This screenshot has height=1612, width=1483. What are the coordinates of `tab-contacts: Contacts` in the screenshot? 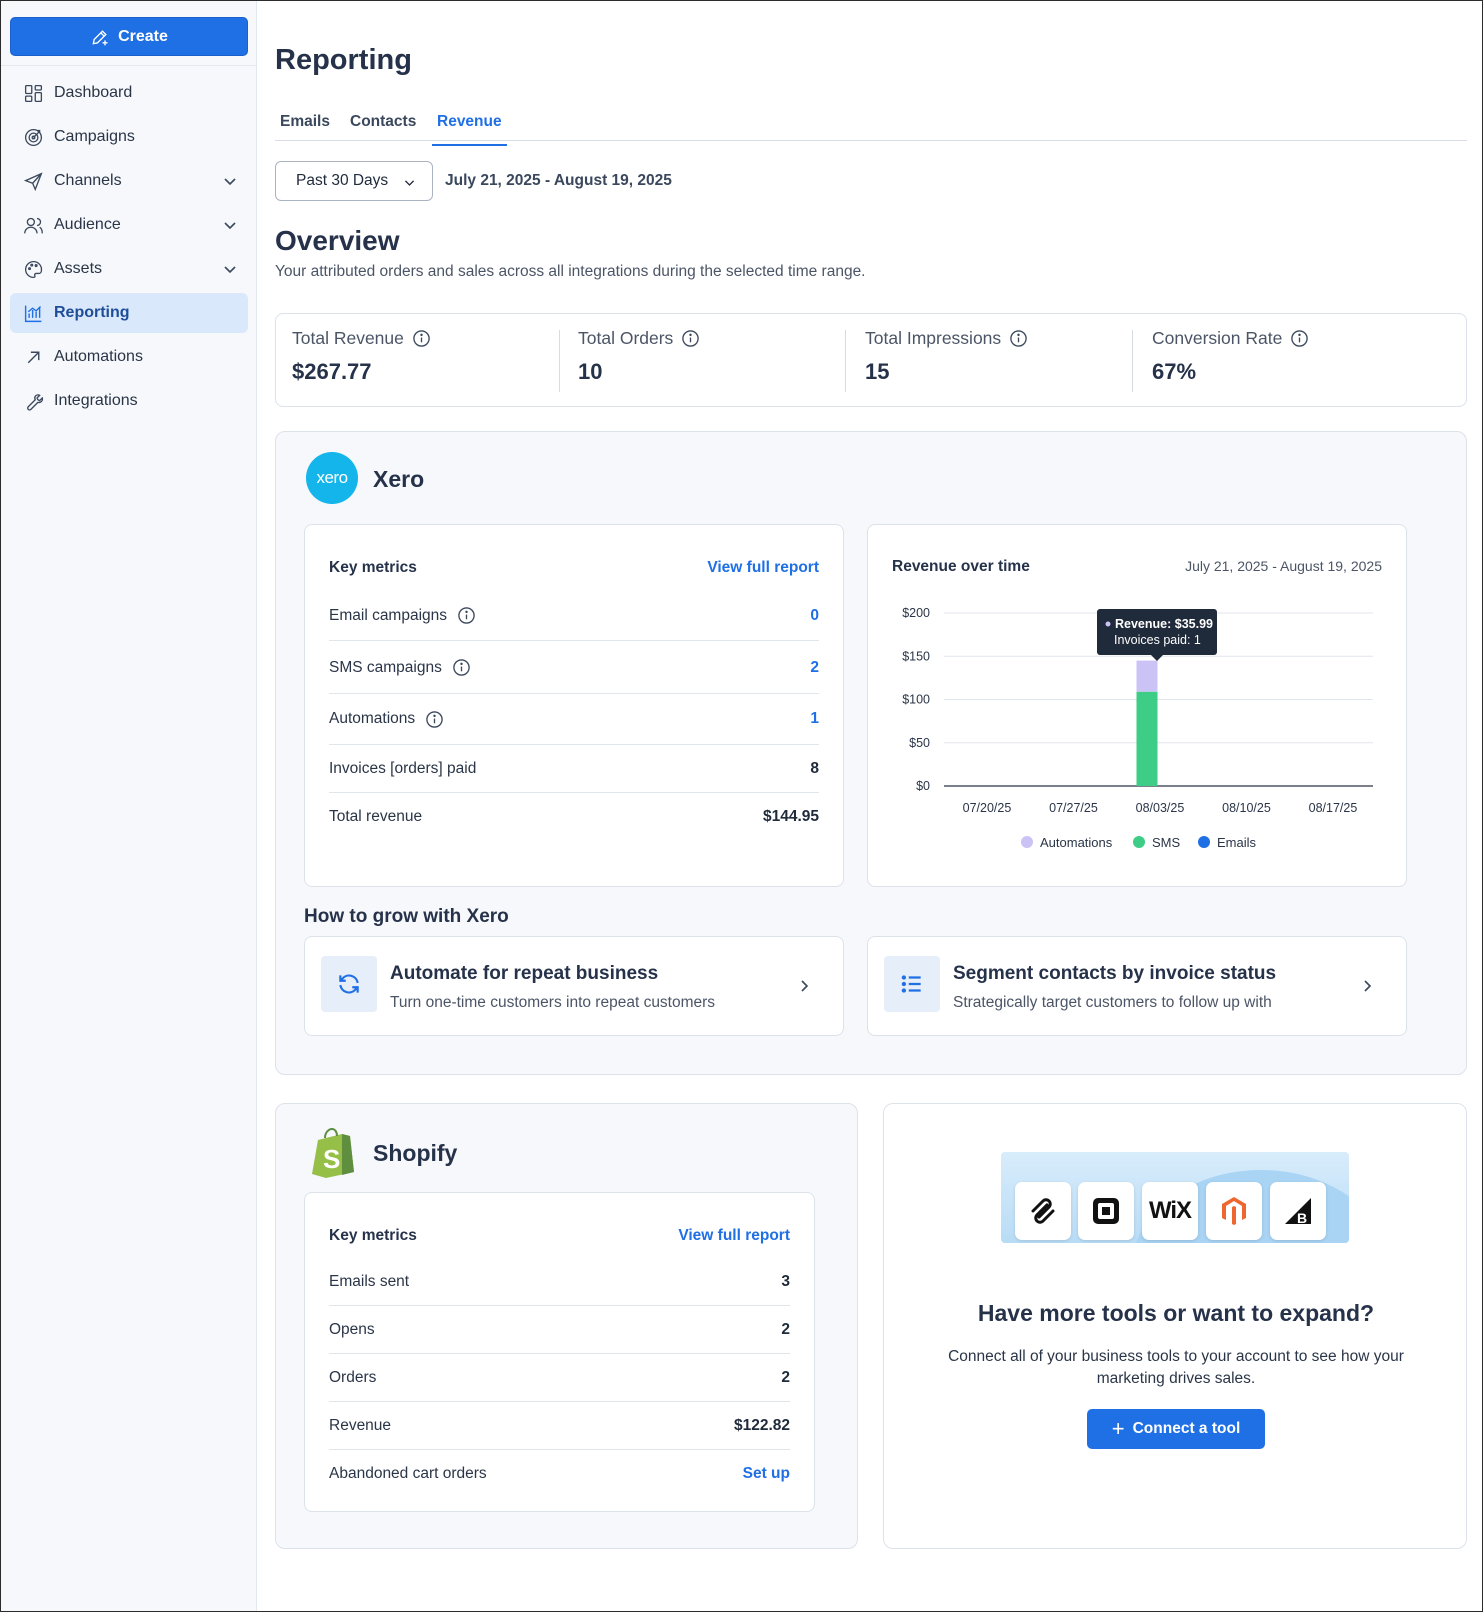 It's located at (383, 127).